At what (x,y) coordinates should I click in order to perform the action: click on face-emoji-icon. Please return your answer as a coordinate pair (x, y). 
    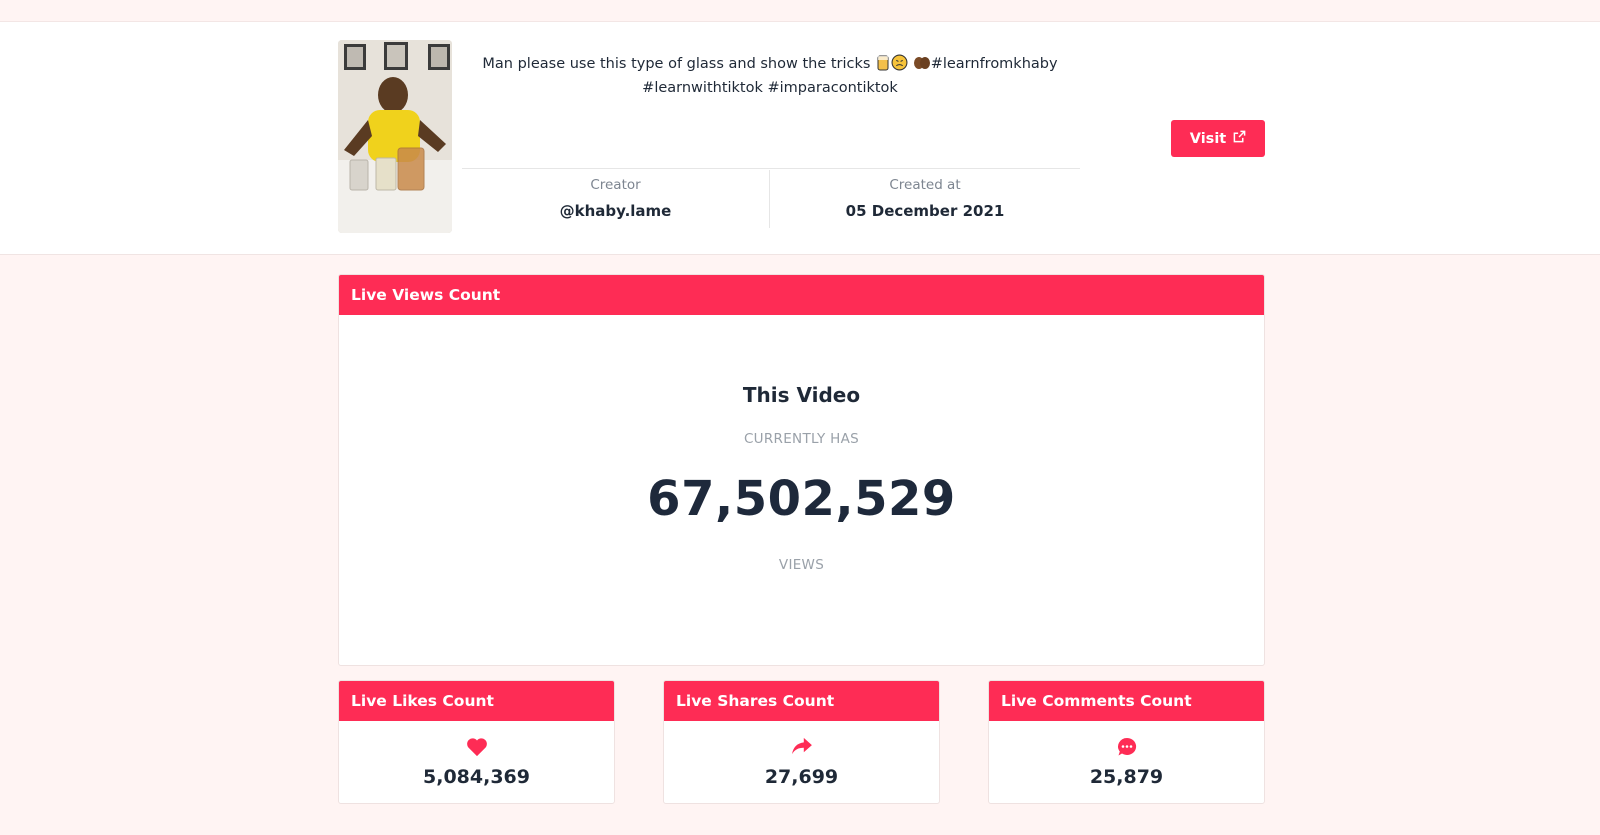
    Looking at the image, I should click on (899, 66).